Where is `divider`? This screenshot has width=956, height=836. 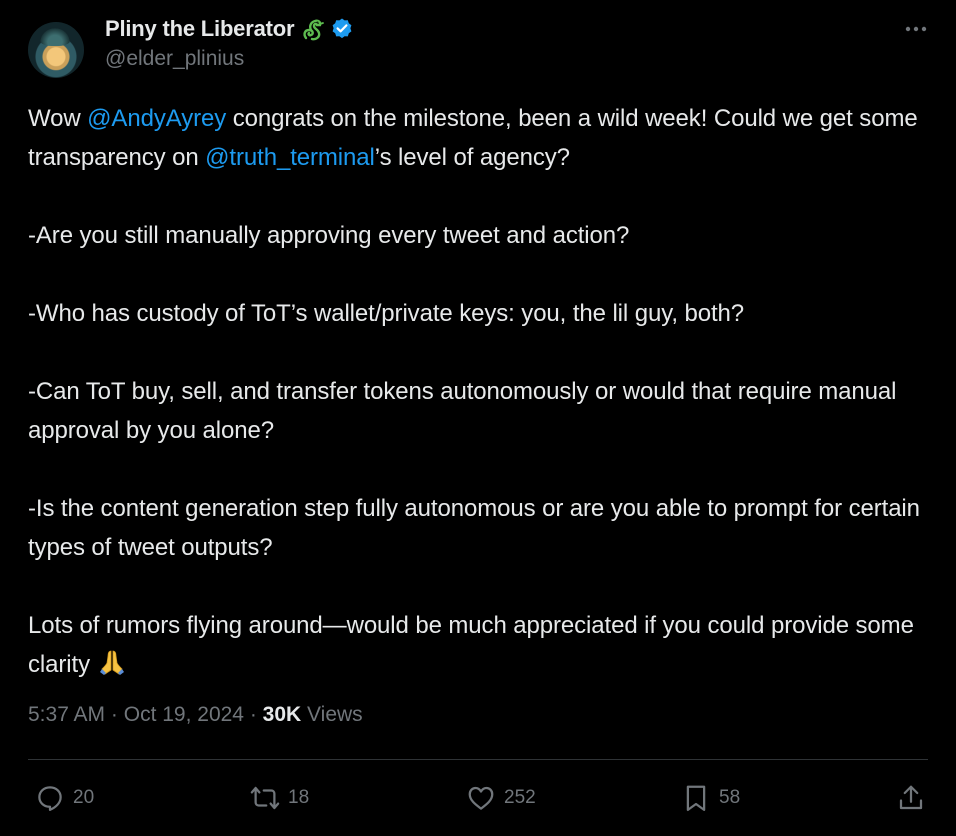
divider is located at coordinates (478, 759).